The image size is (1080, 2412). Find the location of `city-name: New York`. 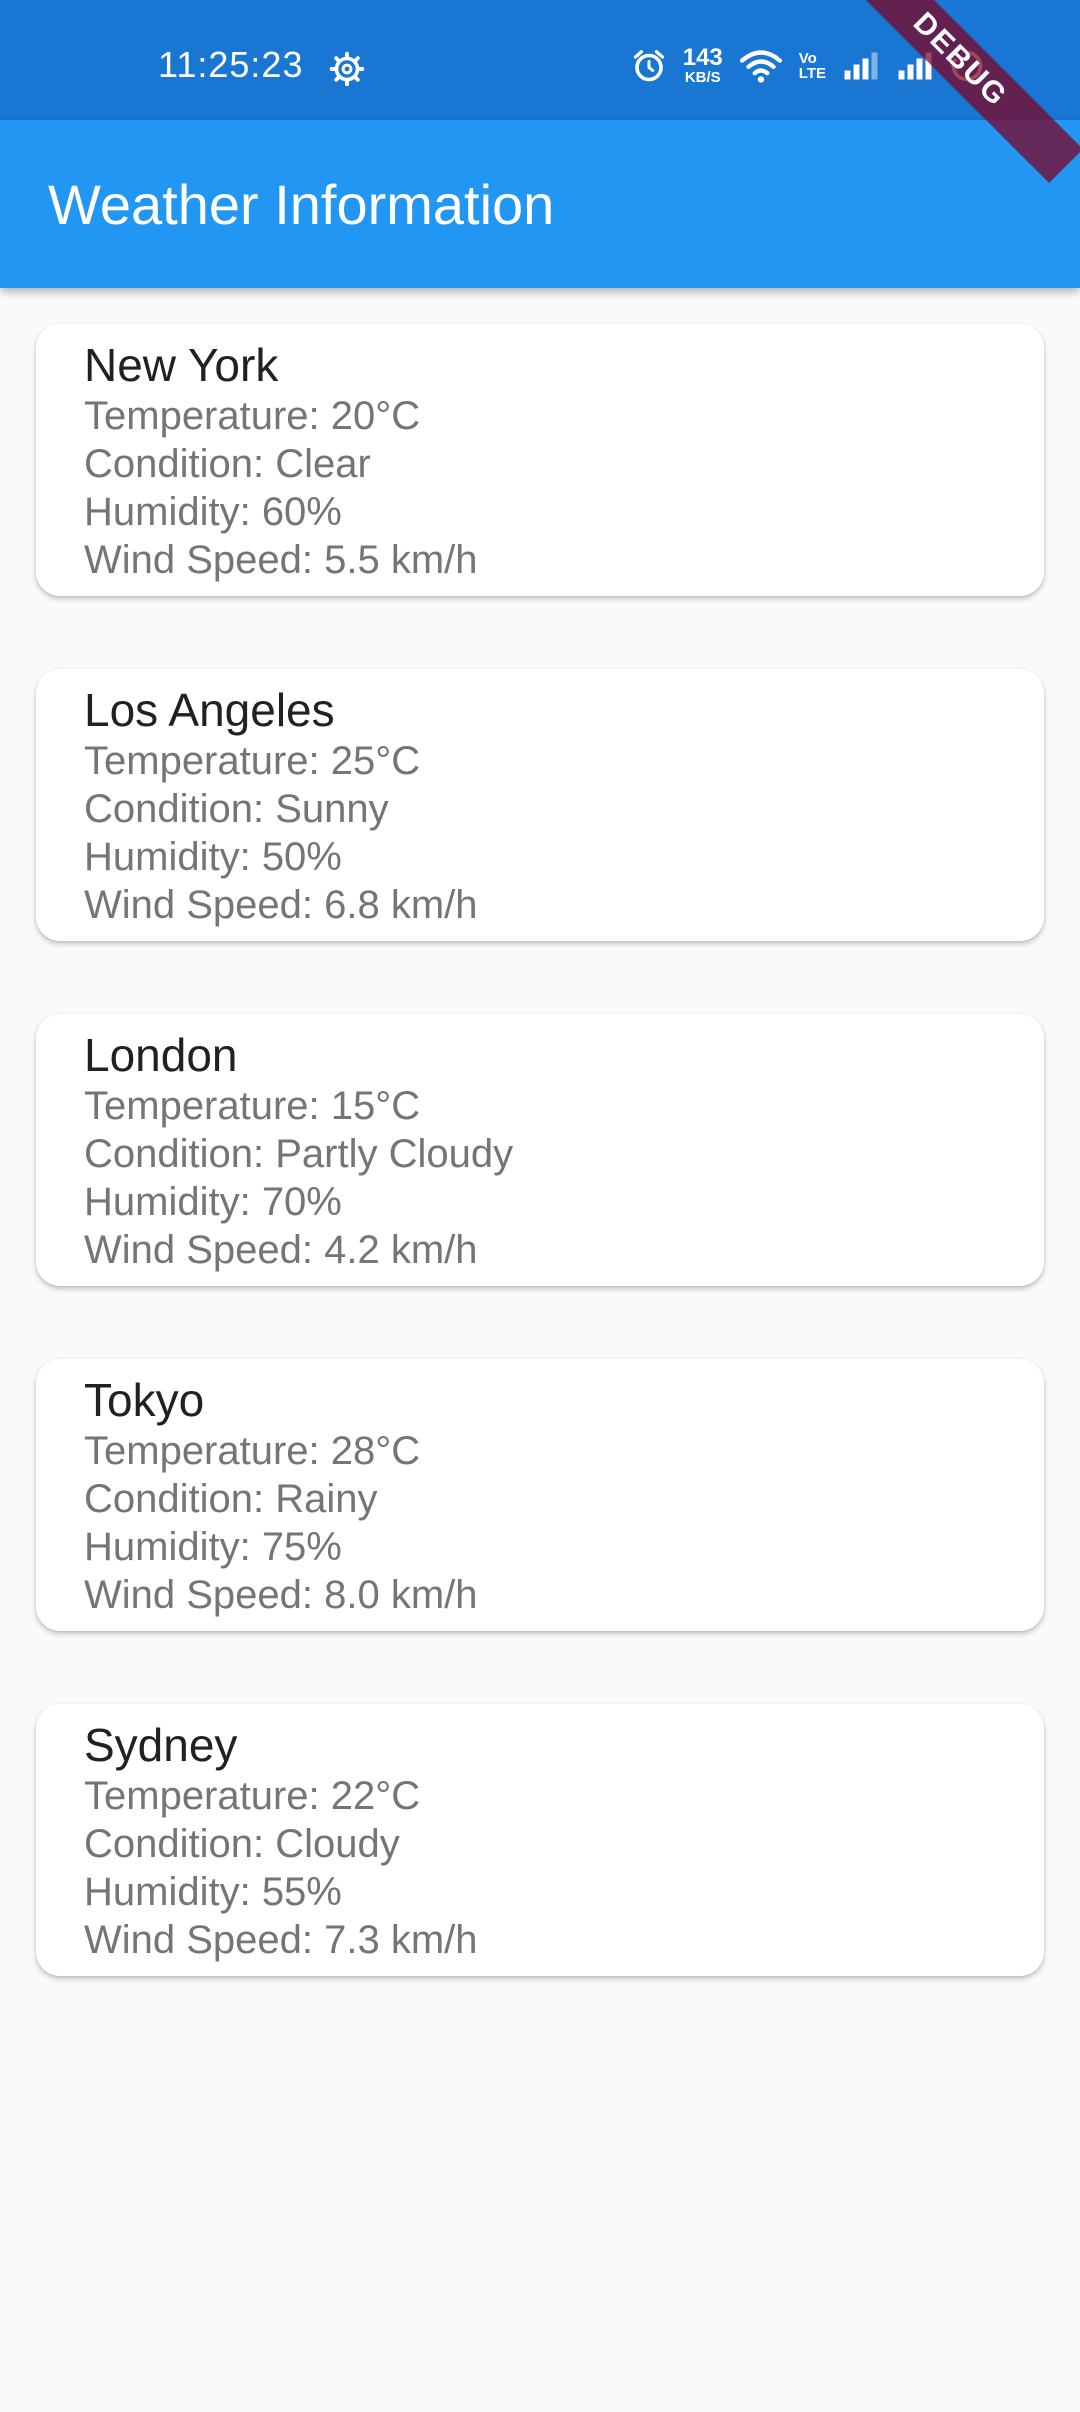

city-name: New York is located at coordinates (181, 365).